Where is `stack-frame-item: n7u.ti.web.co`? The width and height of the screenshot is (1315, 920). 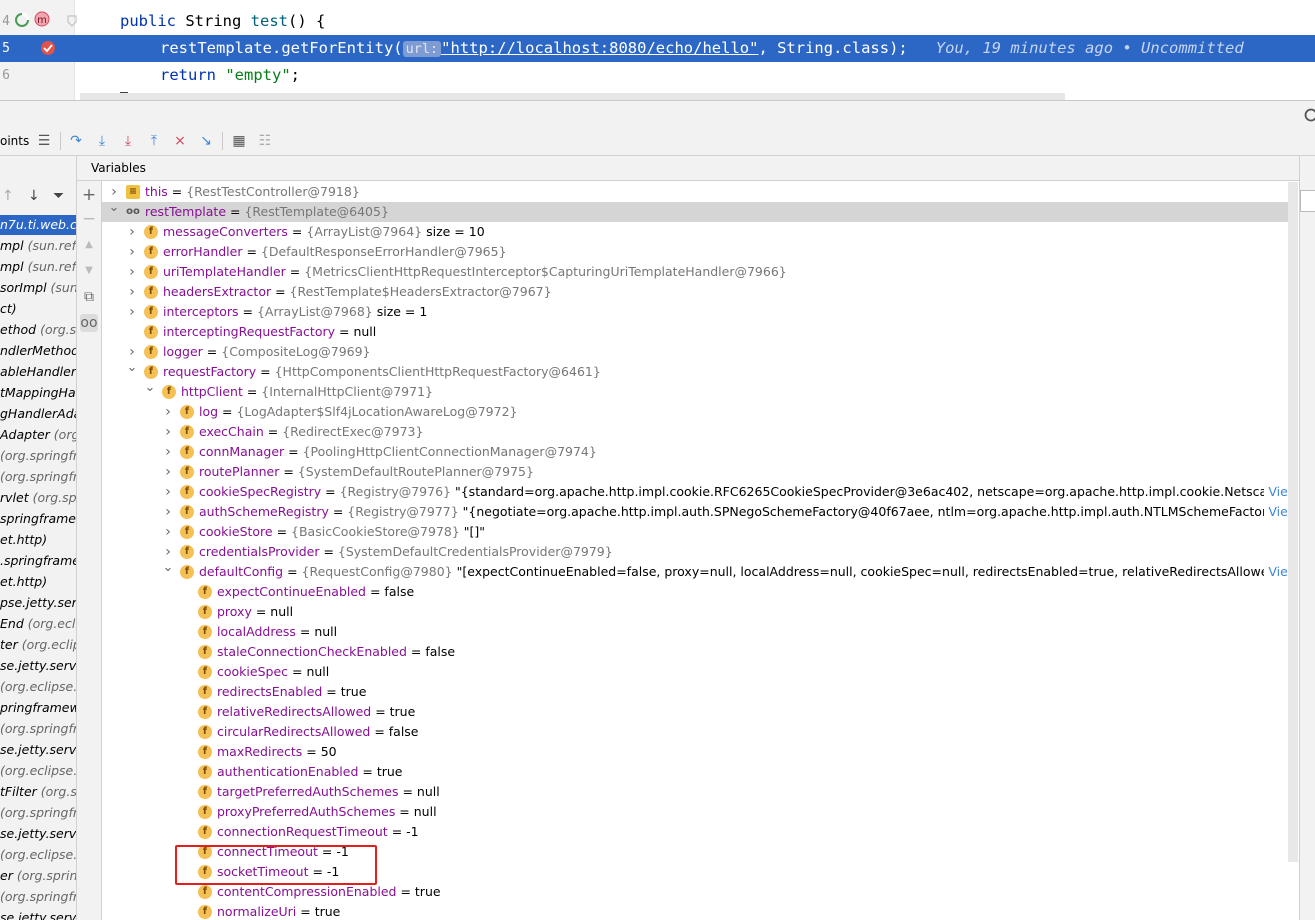
stack-frame-item: n7u.ti.web.co is located at coordinates (38, 225).